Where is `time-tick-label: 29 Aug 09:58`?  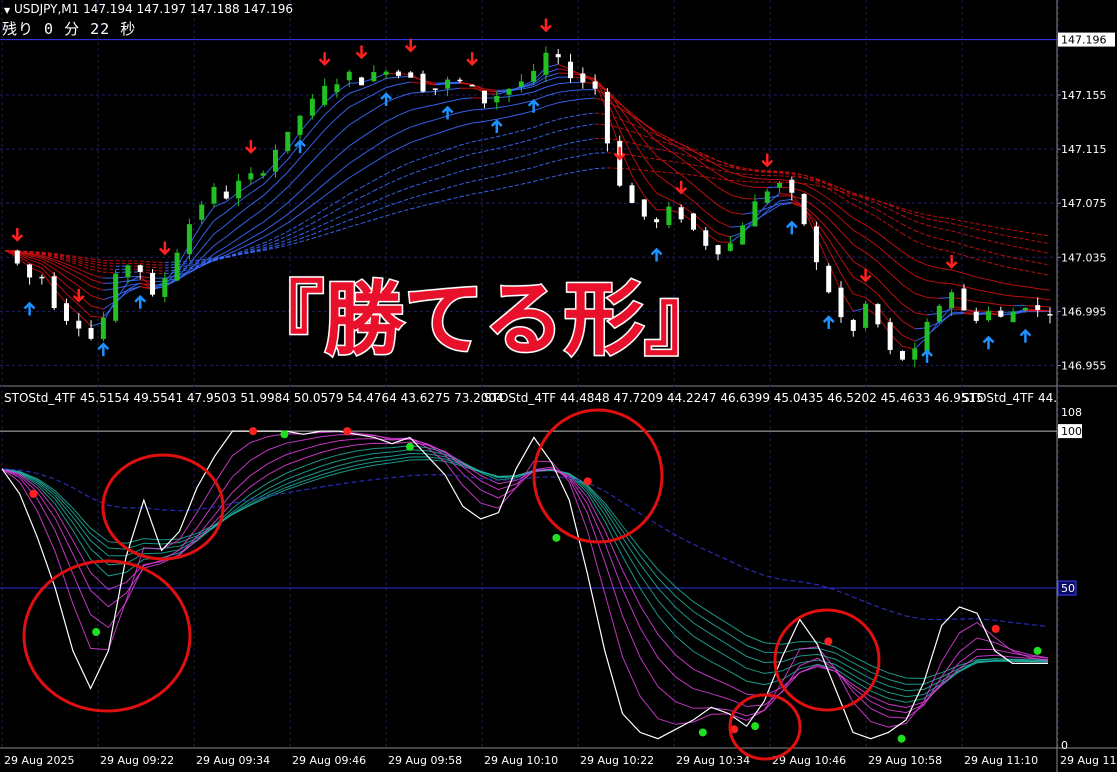 time-tick-label: 29 Aug 09:58 is located at coordinates (425, 760).